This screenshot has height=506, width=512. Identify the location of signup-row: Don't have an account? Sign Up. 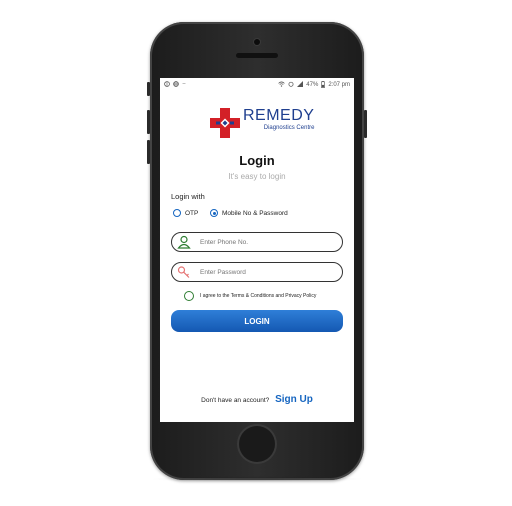
(257, 399).